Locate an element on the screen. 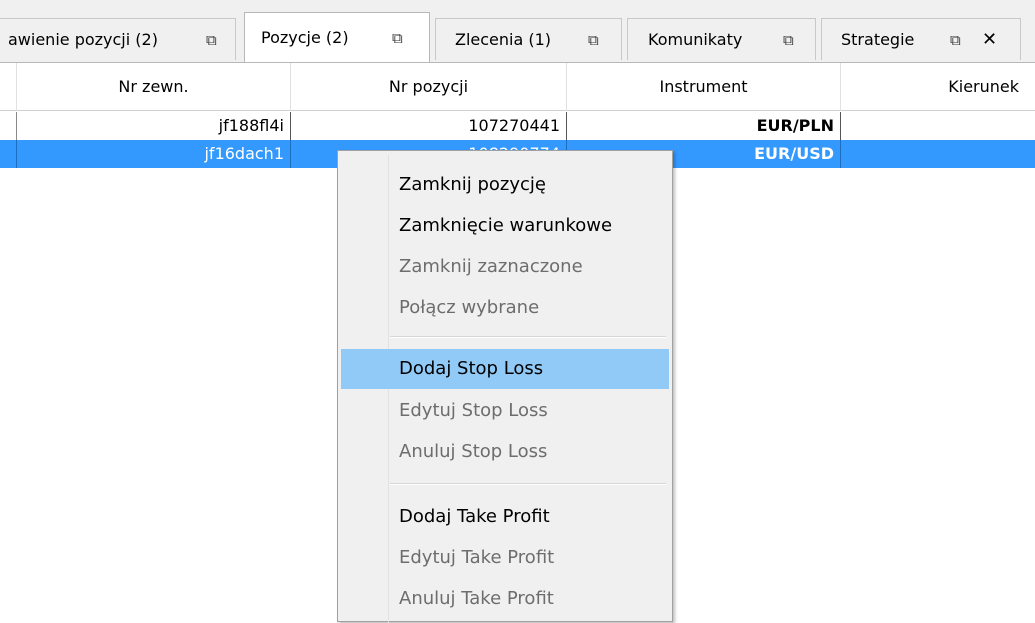 This screenshot has width=1035, height=623. menu-item-polacz-wybrane: Połącz wybrane is located at coordinates (505, 308).